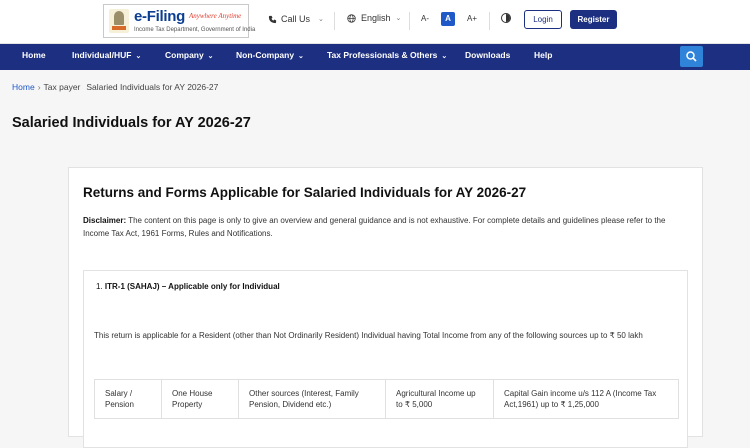 Image resolution: width=750 pixels, height=448 pixels. What do you see at coordinates (448, 19) in the screenshot?
I see `font-normal-button: A` at bounding box center [448, 19].